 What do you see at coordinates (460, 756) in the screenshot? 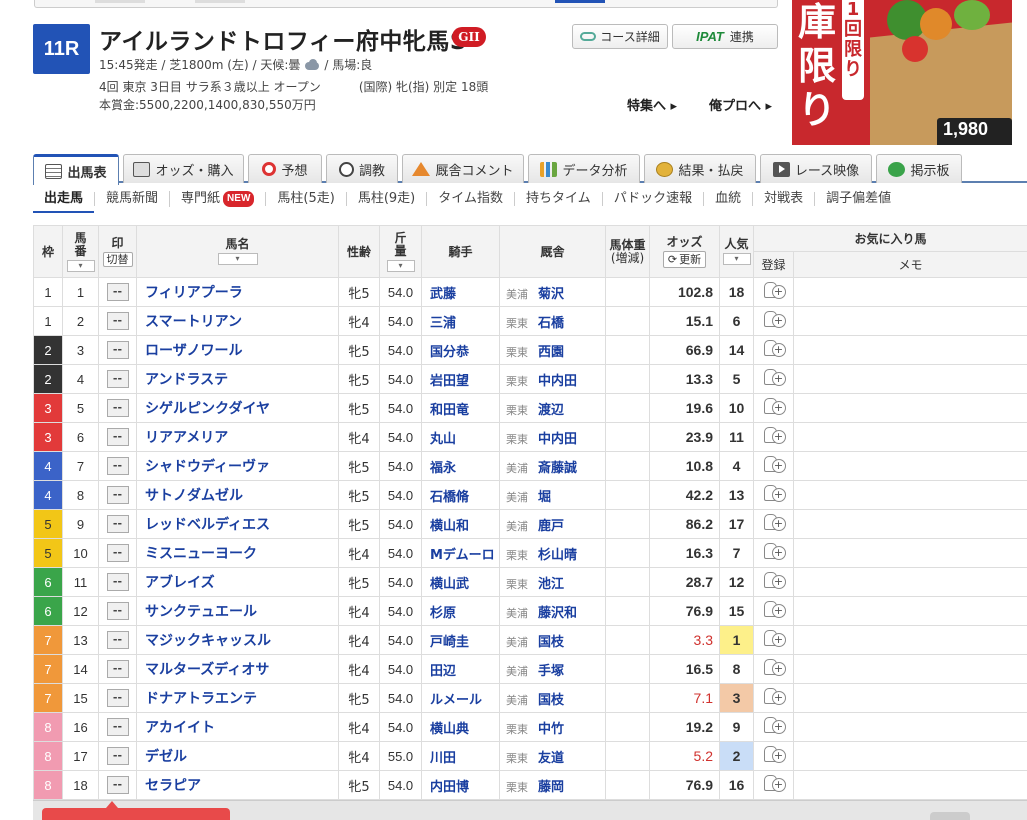
I see `jockey-name: 川田` at bounding box center [460, 756].